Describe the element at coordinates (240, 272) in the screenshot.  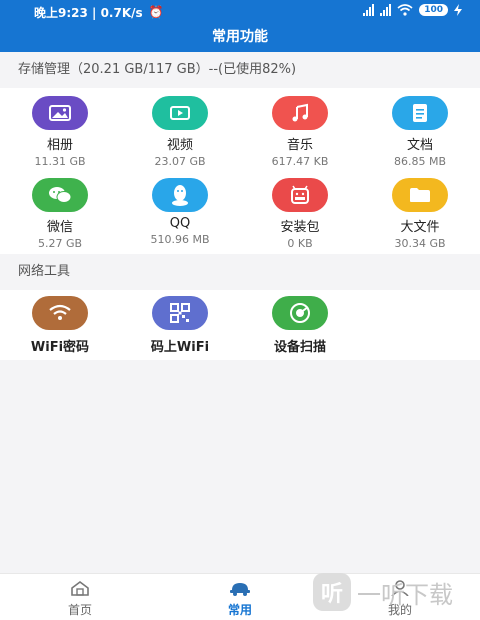
I see `network-tools-heading: 网络工具` at that location.